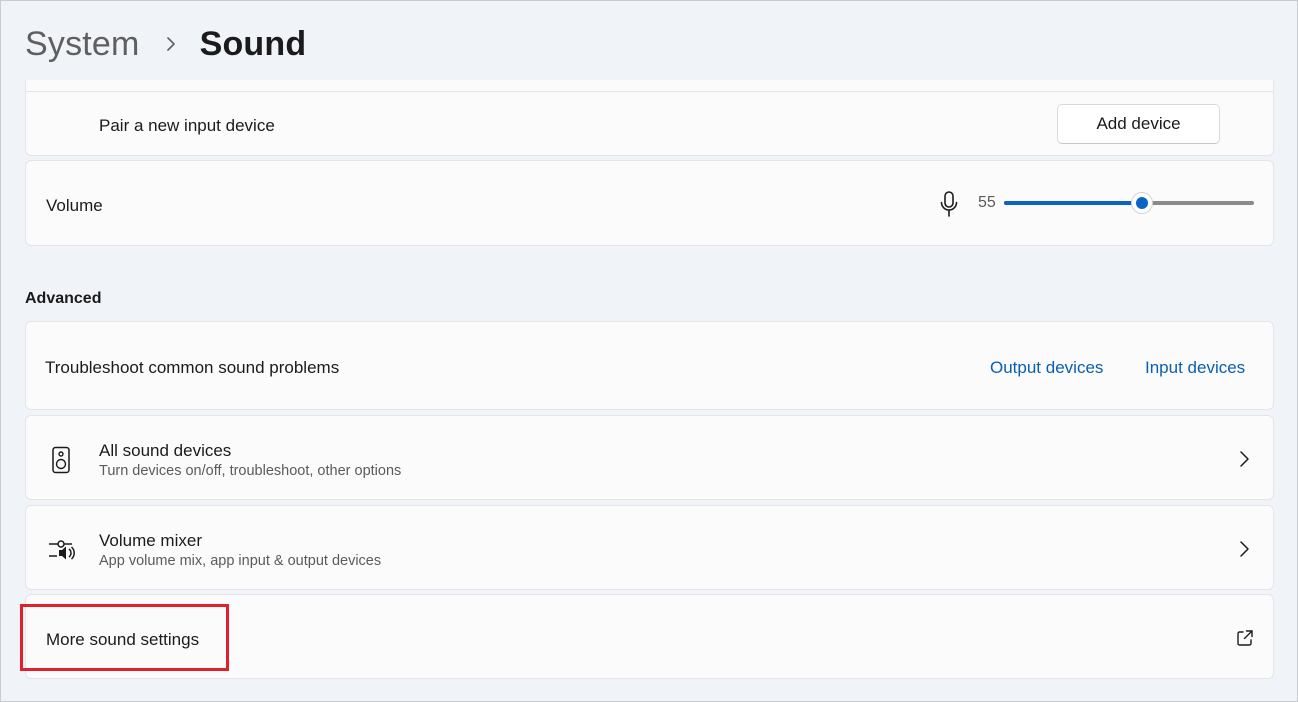 The height and width of the screenshot is (702, 1298). I want to click on more-sound-settings-label: More sound settings, so click(123, 639).